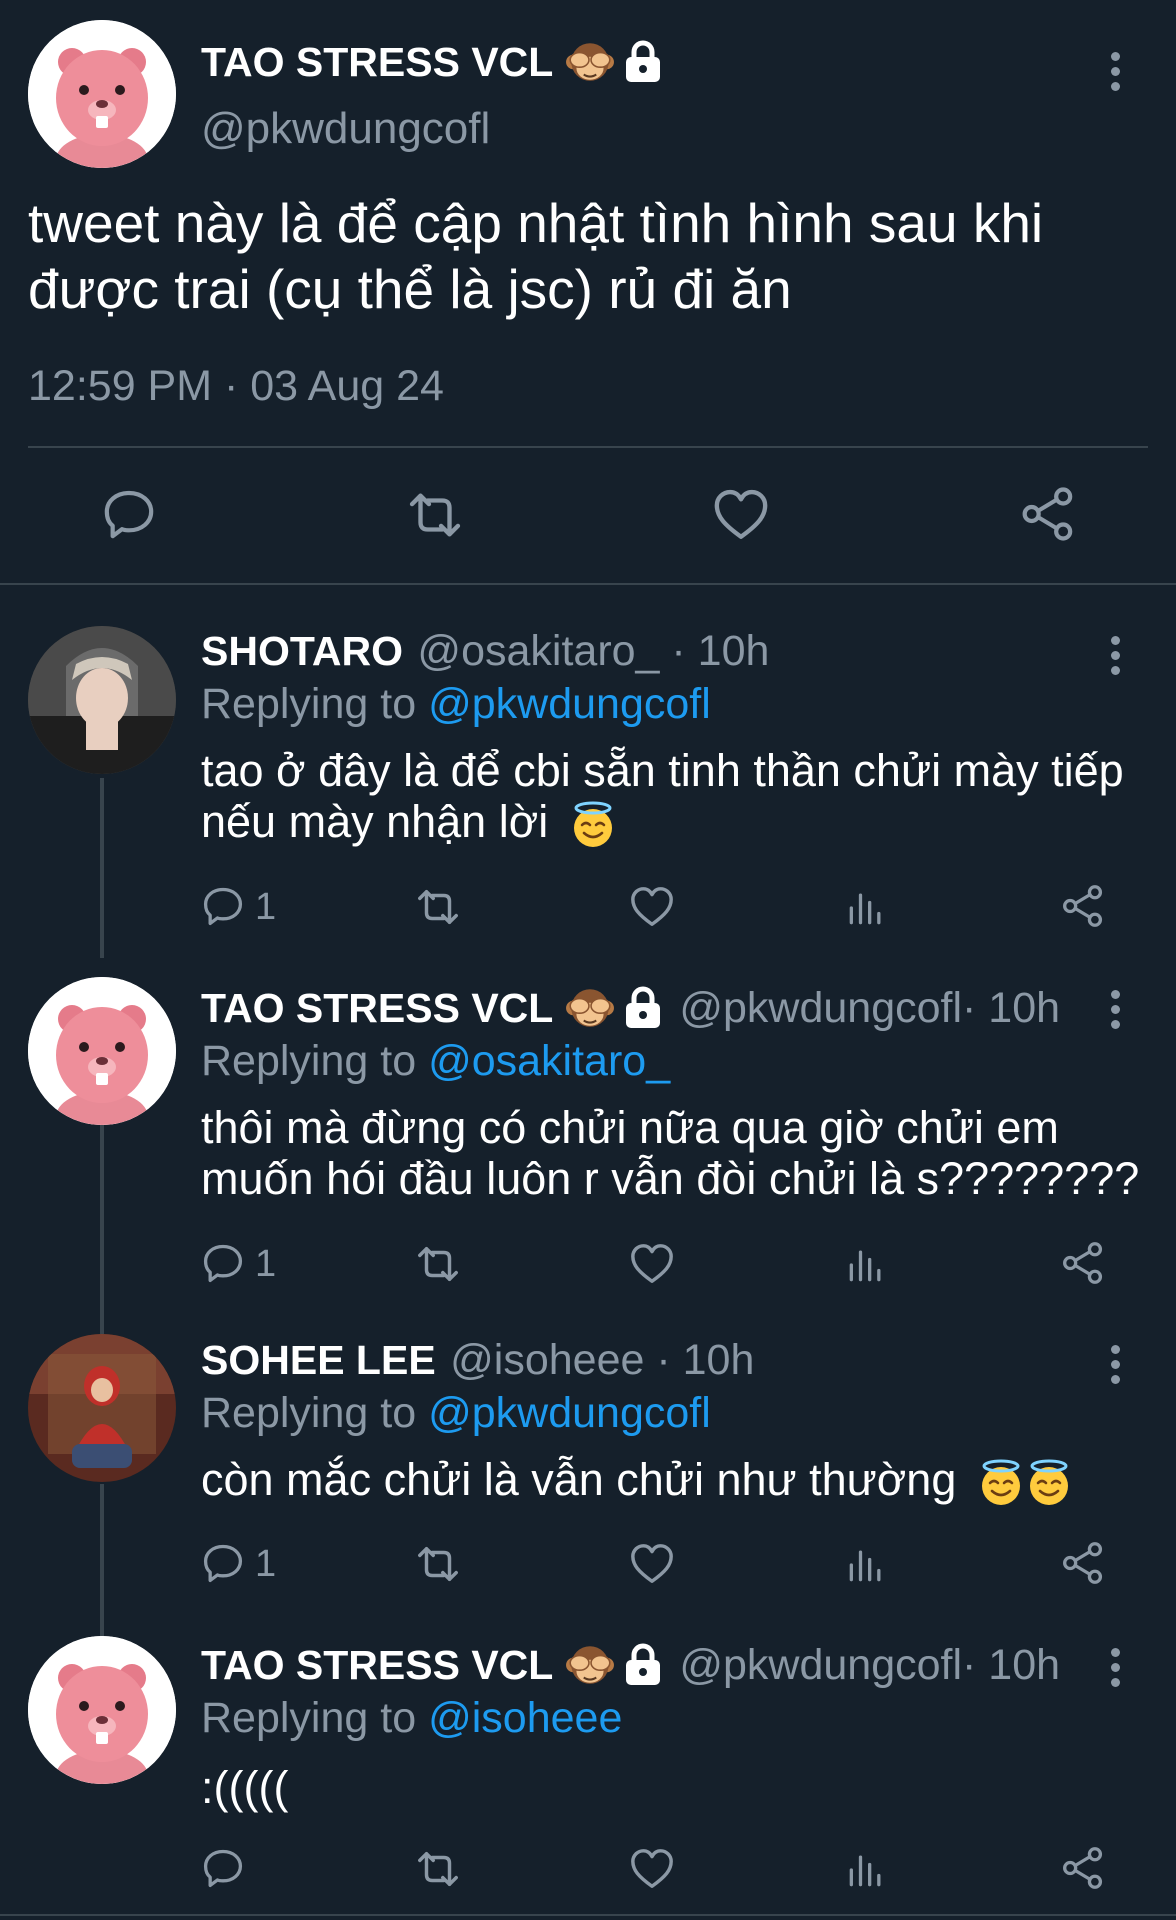  Describe the element at coordinates (236, 386) in the screenshot. I see `tweet-timestamp: 12:59 PM · 03 Aug 24` at that location.